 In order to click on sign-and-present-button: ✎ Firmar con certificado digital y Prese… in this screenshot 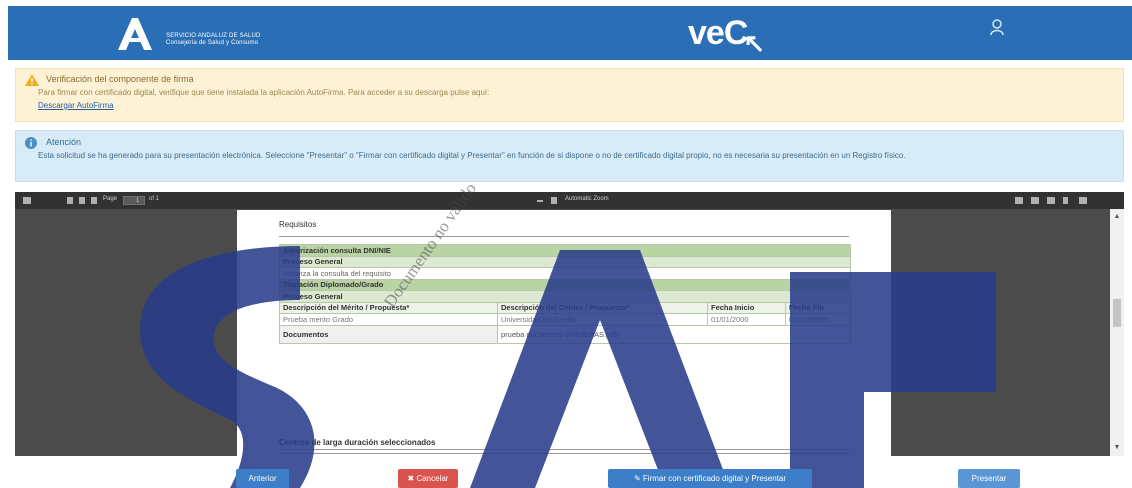, I will do `click(710, 478)`.